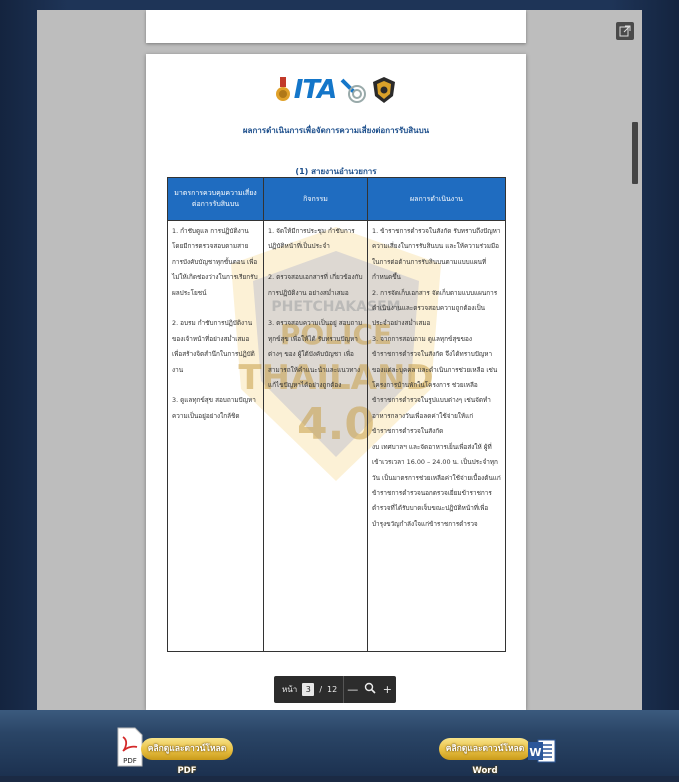  What do you see at coordinates (384, 90) in the screenshot?
I see `police-badge-icon` at bounding box center [384, 90].